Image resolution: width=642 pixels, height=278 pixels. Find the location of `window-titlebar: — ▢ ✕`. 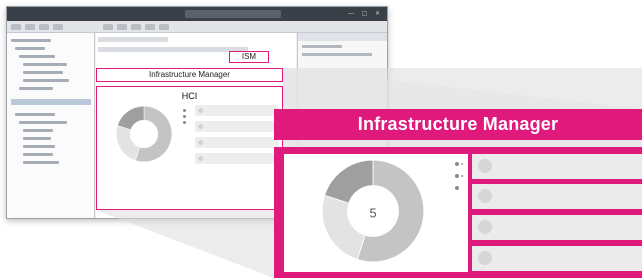

window-titlebar: — ▢ ✕ is located at coordinates (197, 14).